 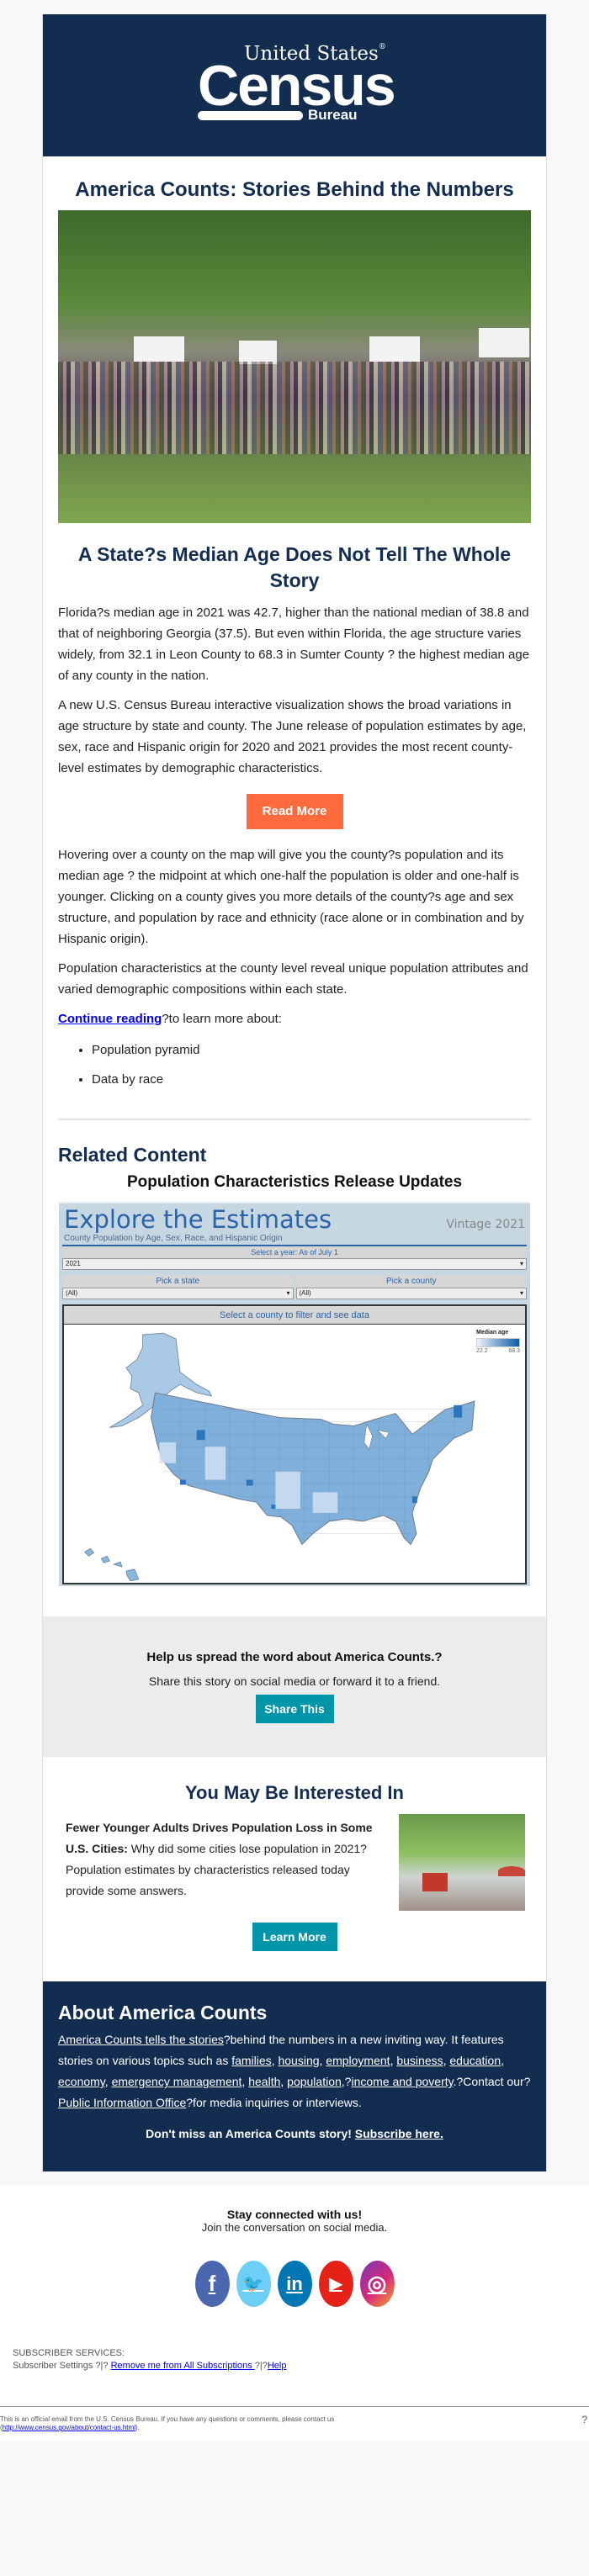 What do you see at coordinates (294, 408) in the screenshot?
I see `crowd-shape` at bounding box center [294, 408].